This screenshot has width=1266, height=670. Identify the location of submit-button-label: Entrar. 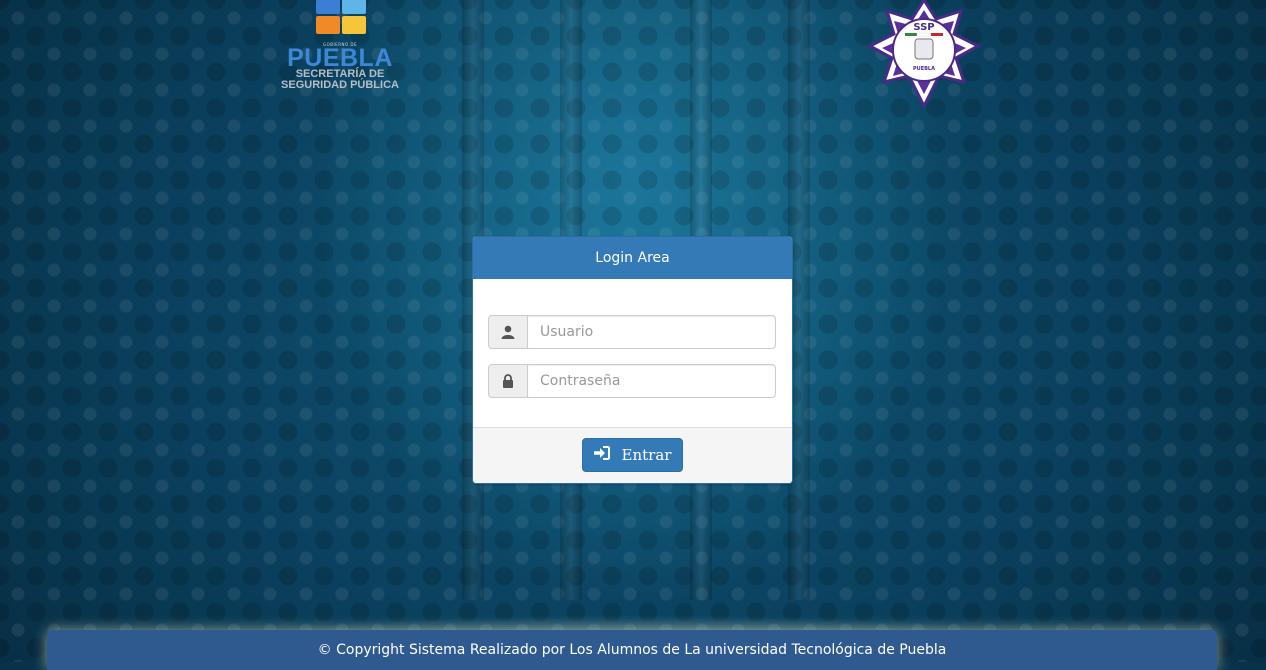
(646, 455).